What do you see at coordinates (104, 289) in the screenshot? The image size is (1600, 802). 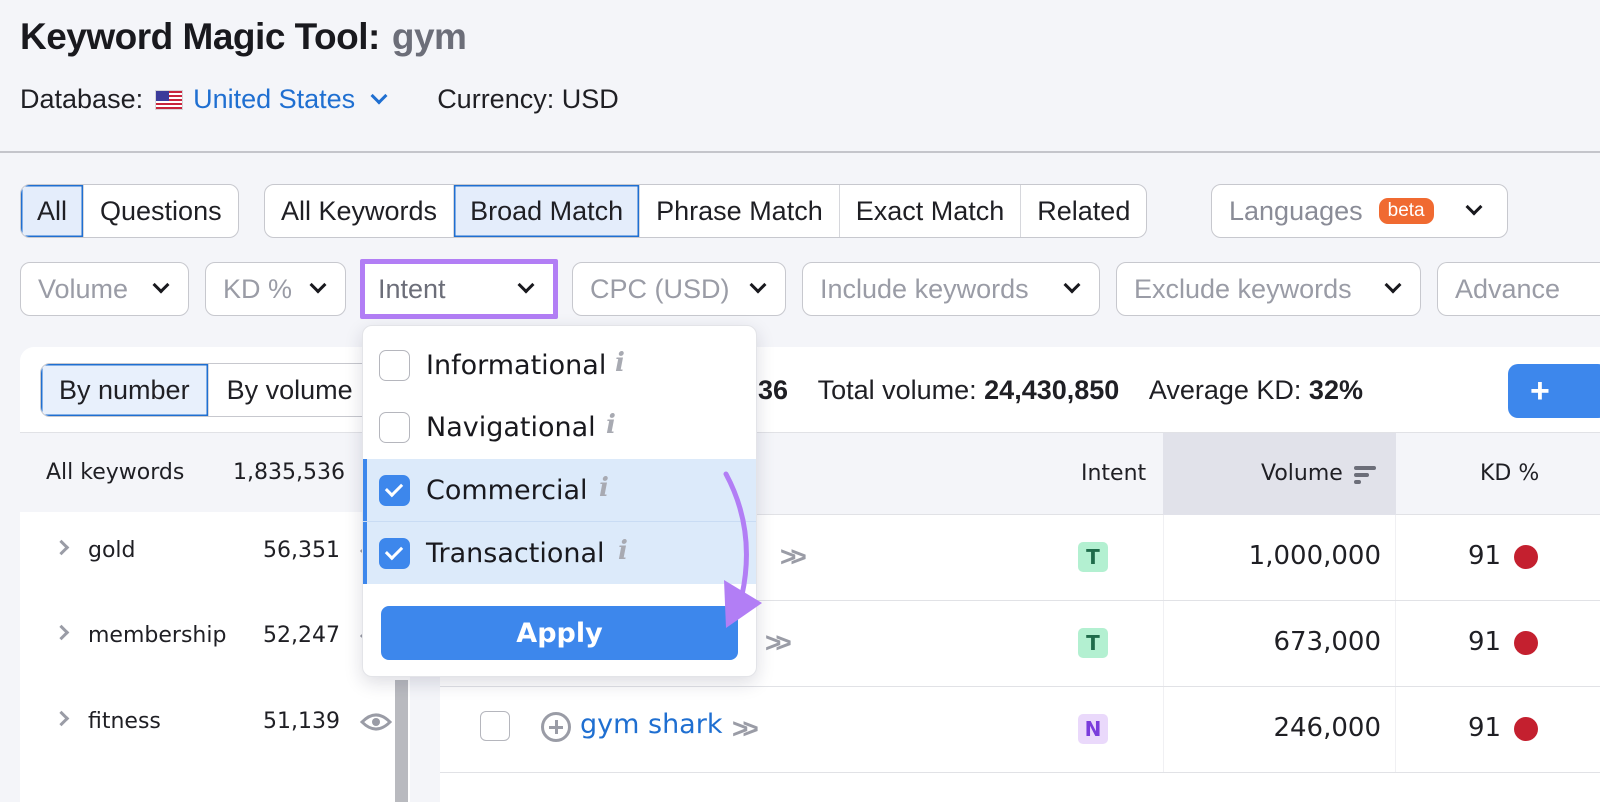 I see `volume-filter: Volume` at bounding box center [104, 289].